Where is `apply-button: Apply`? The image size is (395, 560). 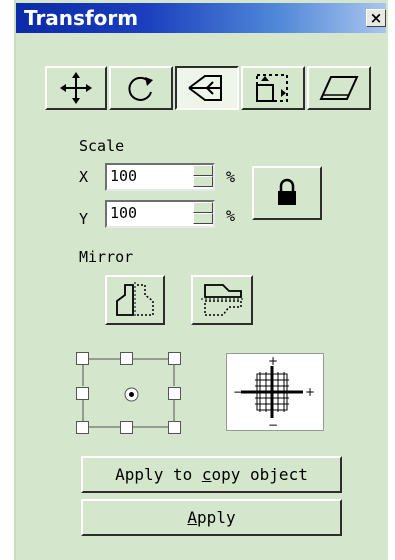
apply-button: Apply is located at coordinates (211, 517).